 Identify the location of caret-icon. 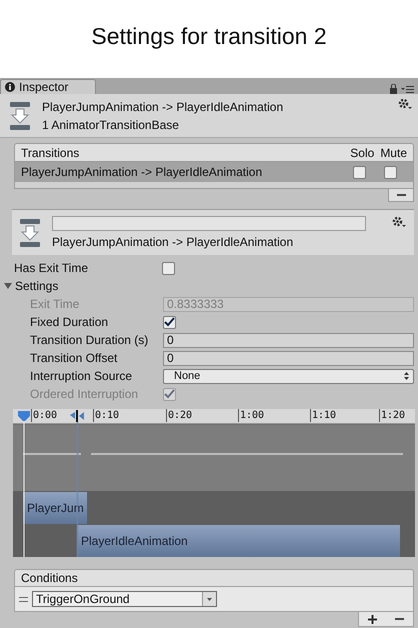
(209, 599).